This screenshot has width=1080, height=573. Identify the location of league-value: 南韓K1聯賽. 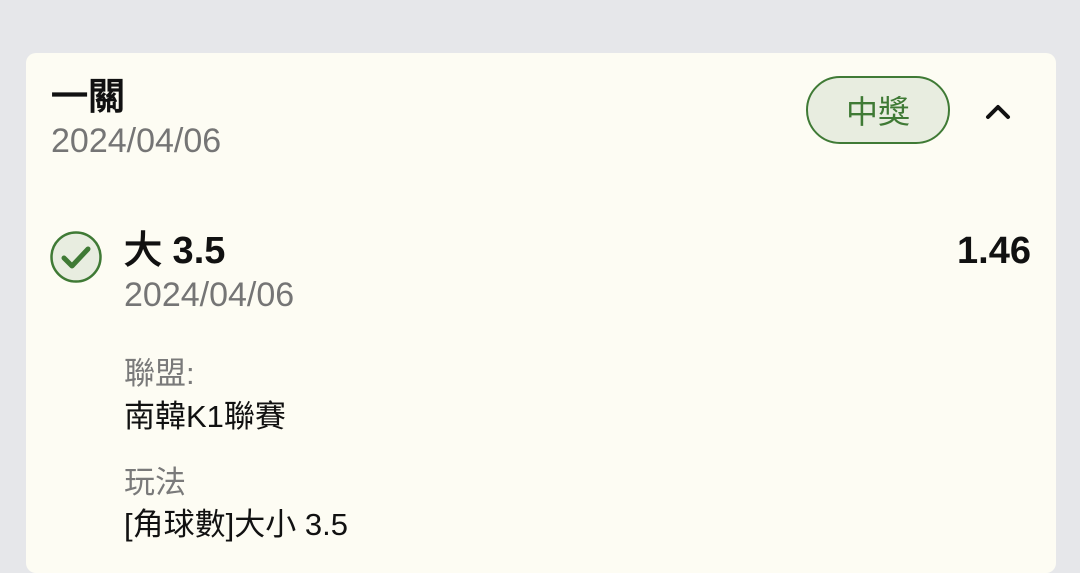
(205, 416).